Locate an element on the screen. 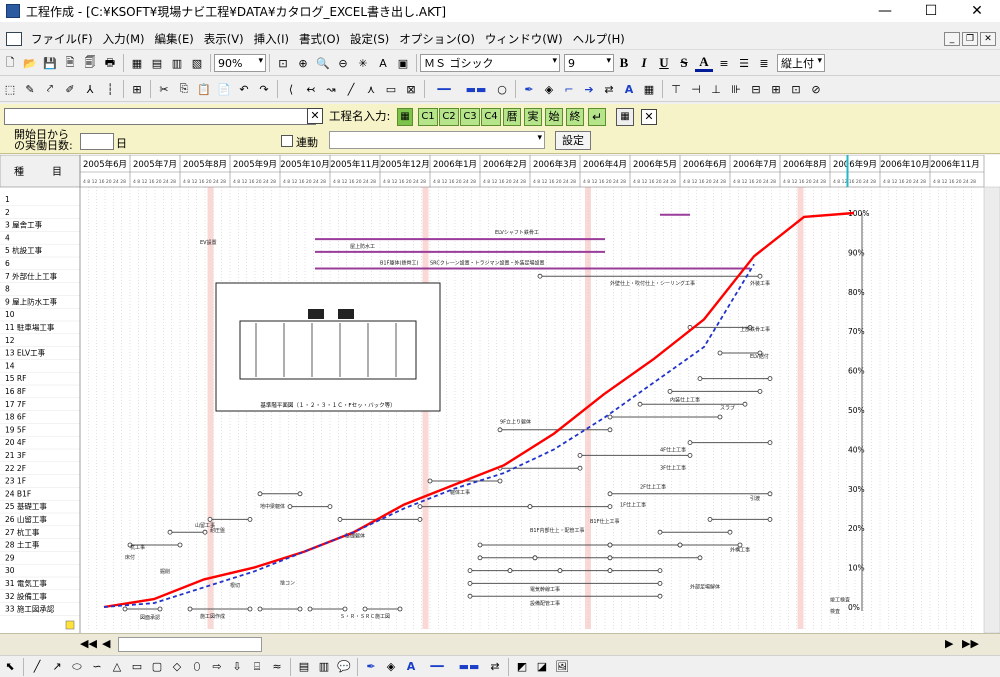 The height and width of the screenshot is (677, 1000). paste-special-icon: 📄 is located at coordinates (224, 89).